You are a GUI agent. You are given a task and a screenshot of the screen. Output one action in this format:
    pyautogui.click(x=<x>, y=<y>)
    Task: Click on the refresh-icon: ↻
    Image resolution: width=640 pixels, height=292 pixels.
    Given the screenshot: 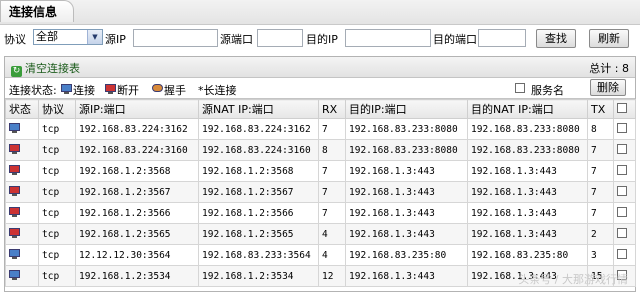 What is the action you would take?
    pyautogui.click(x=16, y=71)
    